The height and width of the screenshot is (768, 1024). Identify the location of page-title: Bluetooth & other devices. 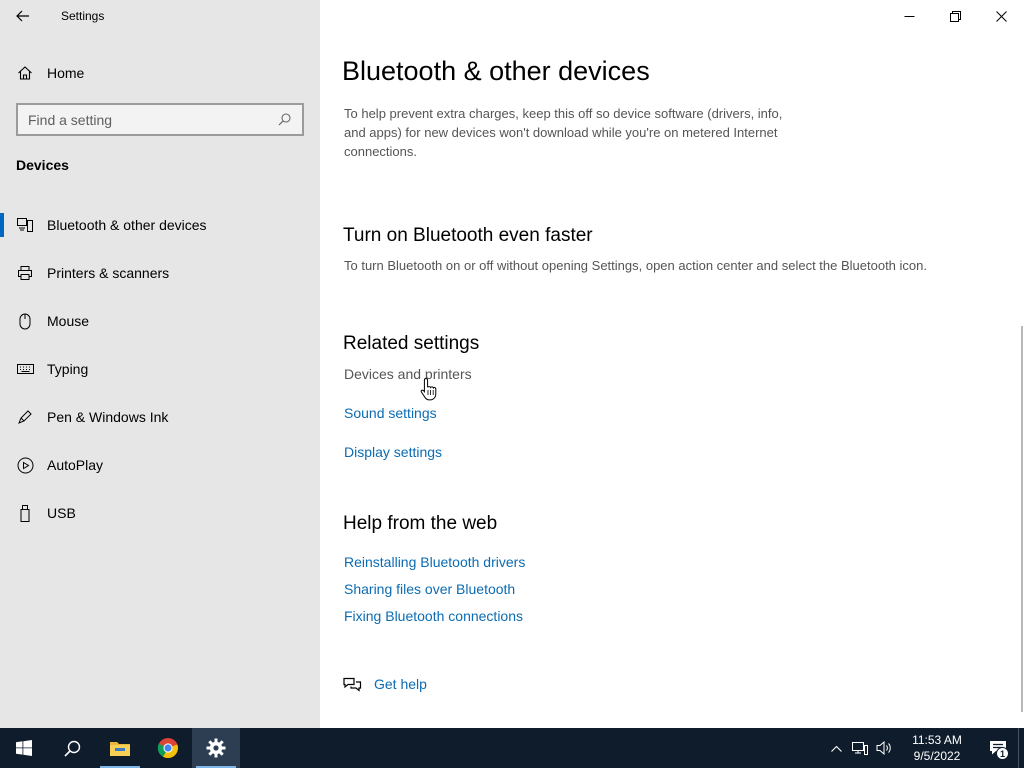
(496, 71).